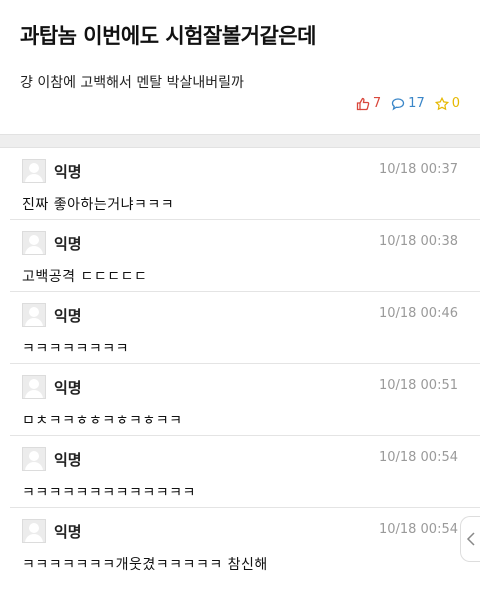  I want to click on comment-item: 익명 10/18 00:38 고백공격 ㄷㄷㄷㄷㄷ, so click(245, 256).